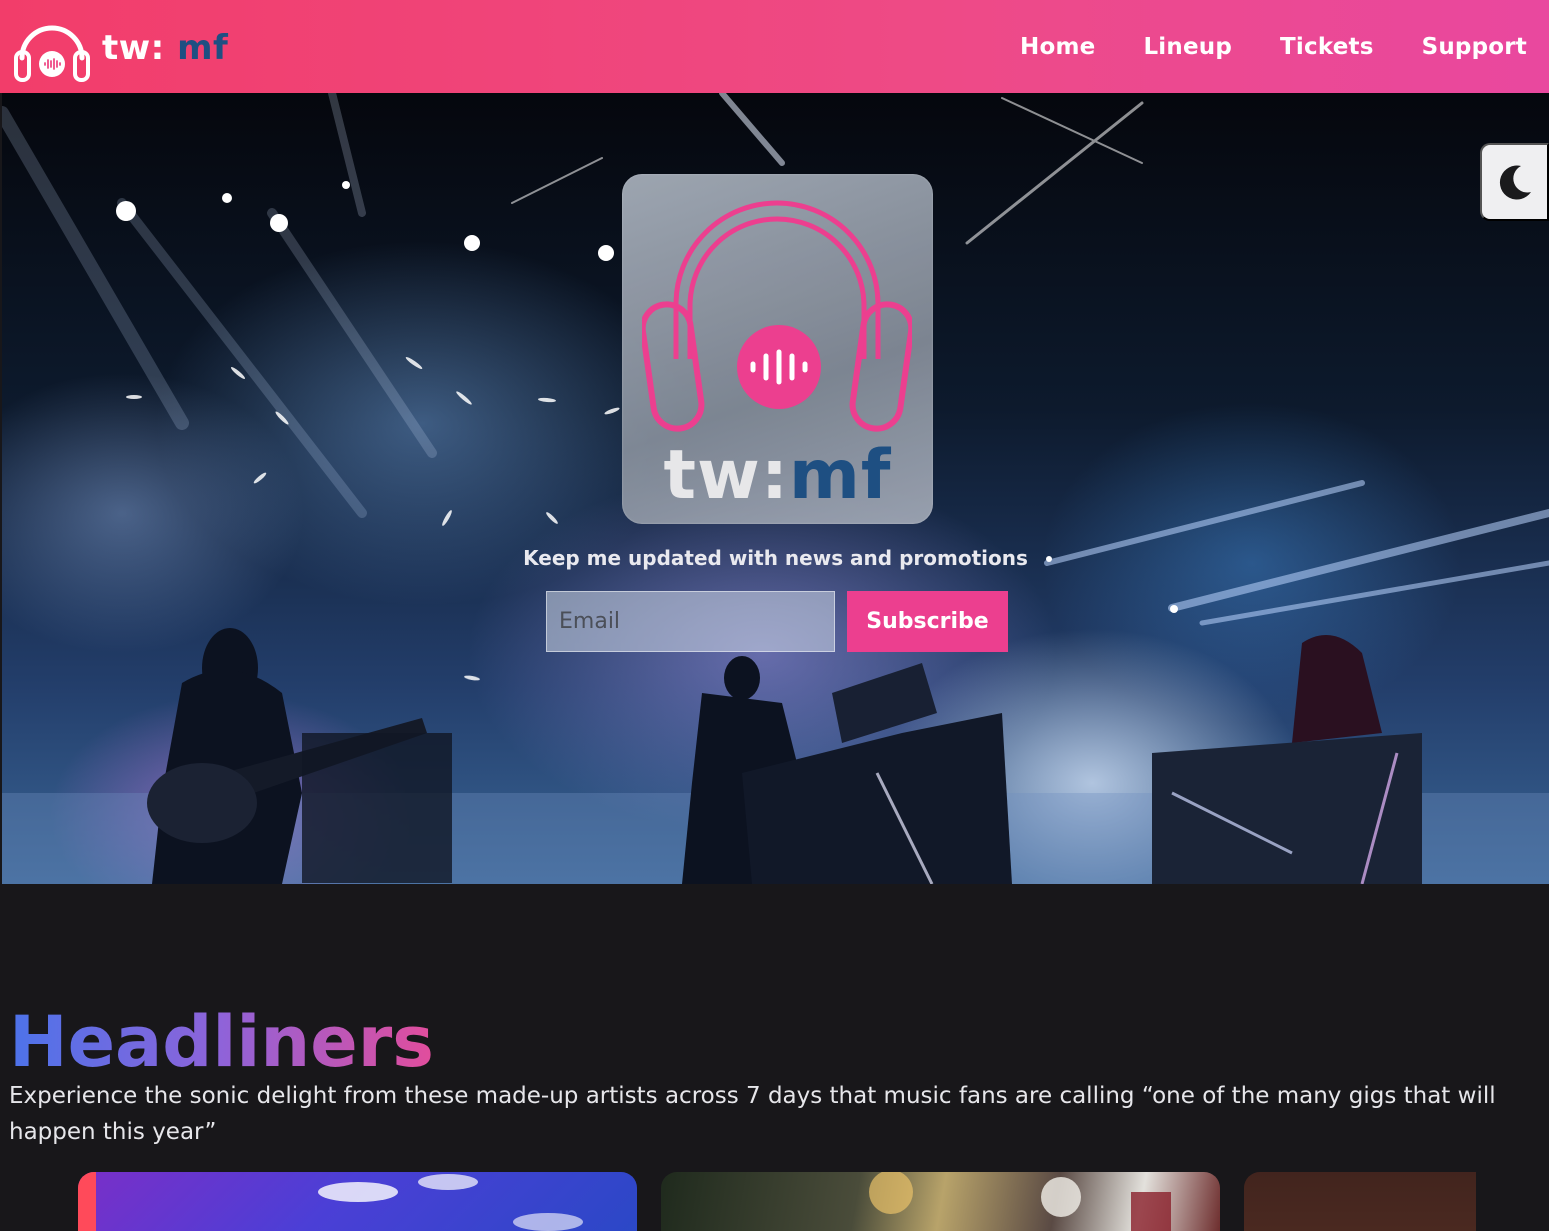 This screenshot has height=1231, width=1549. I want to click on brand-home-link: tw: mf, so click(120, 48).